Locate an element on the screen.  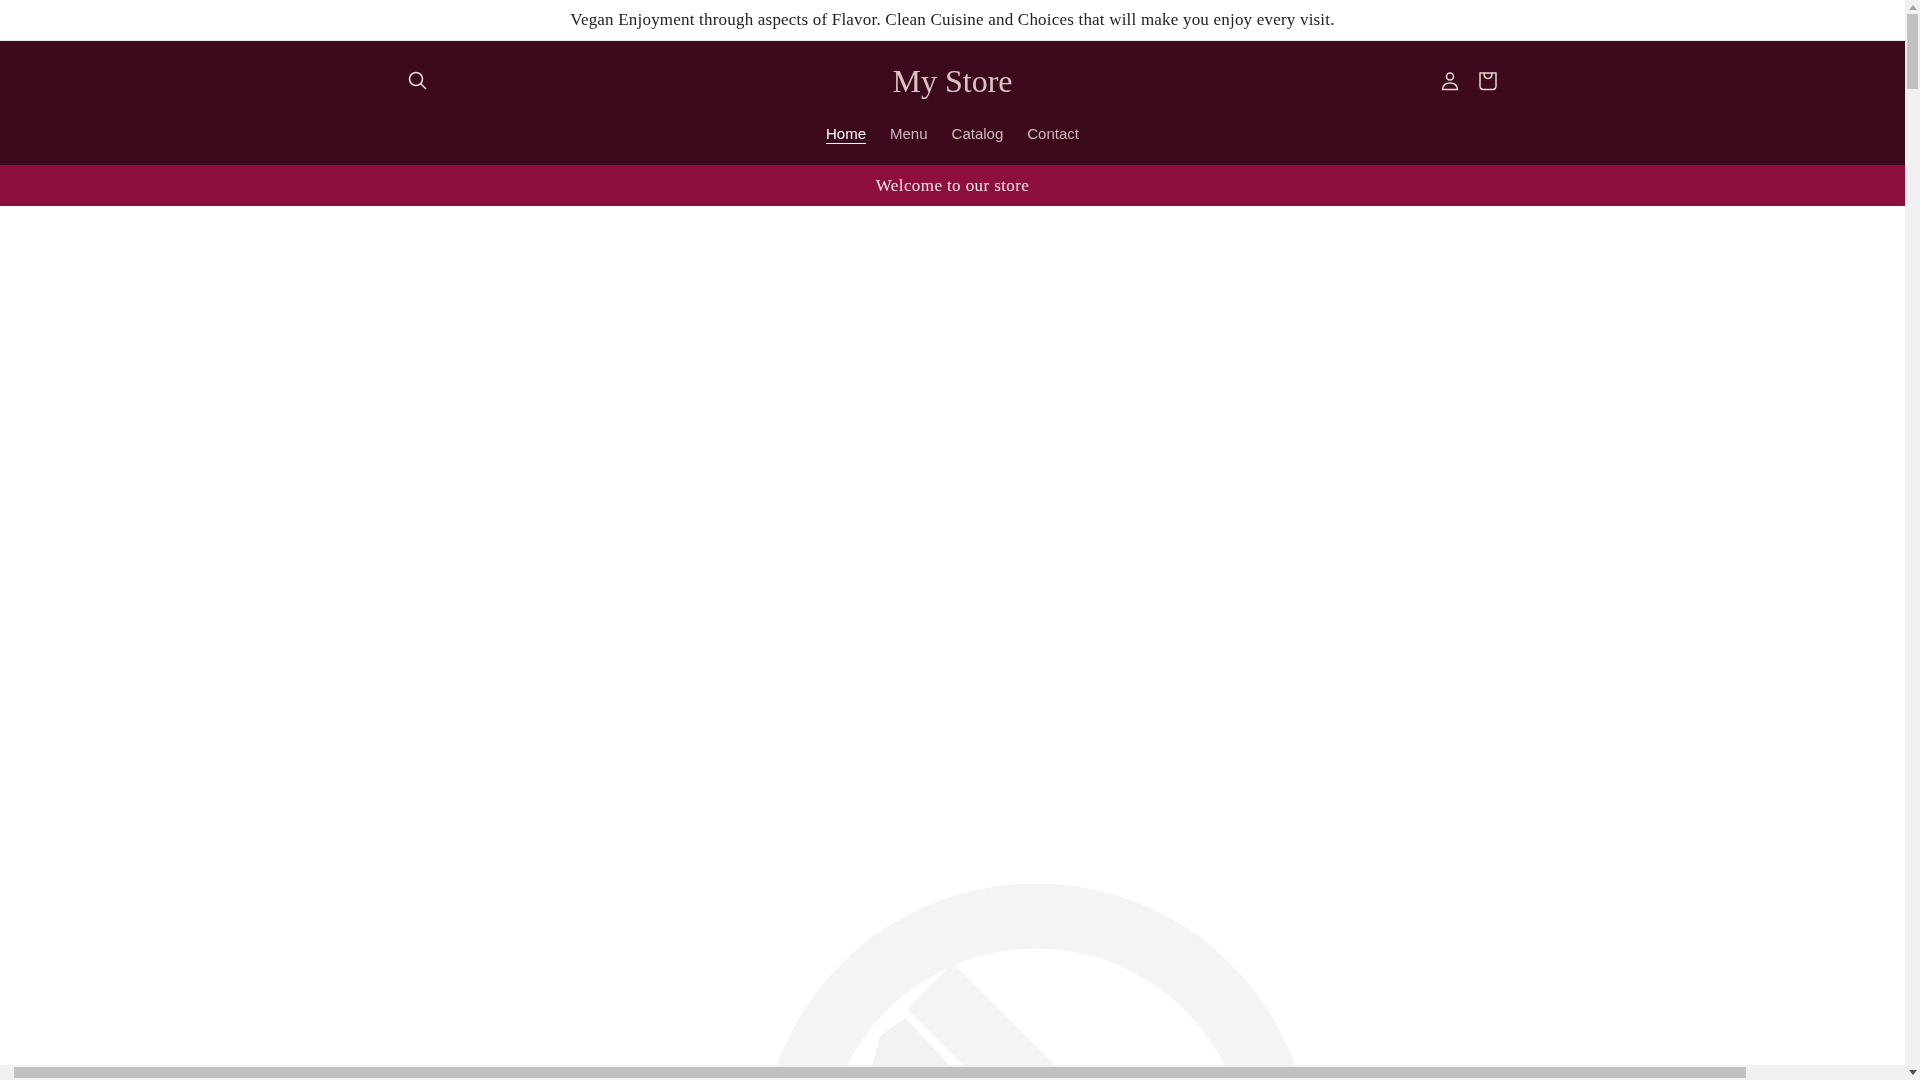
announcement-text: Vegan Enjoyment through aspects of Flavor. Clean Cuisine and Choices that will make you enjoy every visit. is located at coordinates (952, 20).